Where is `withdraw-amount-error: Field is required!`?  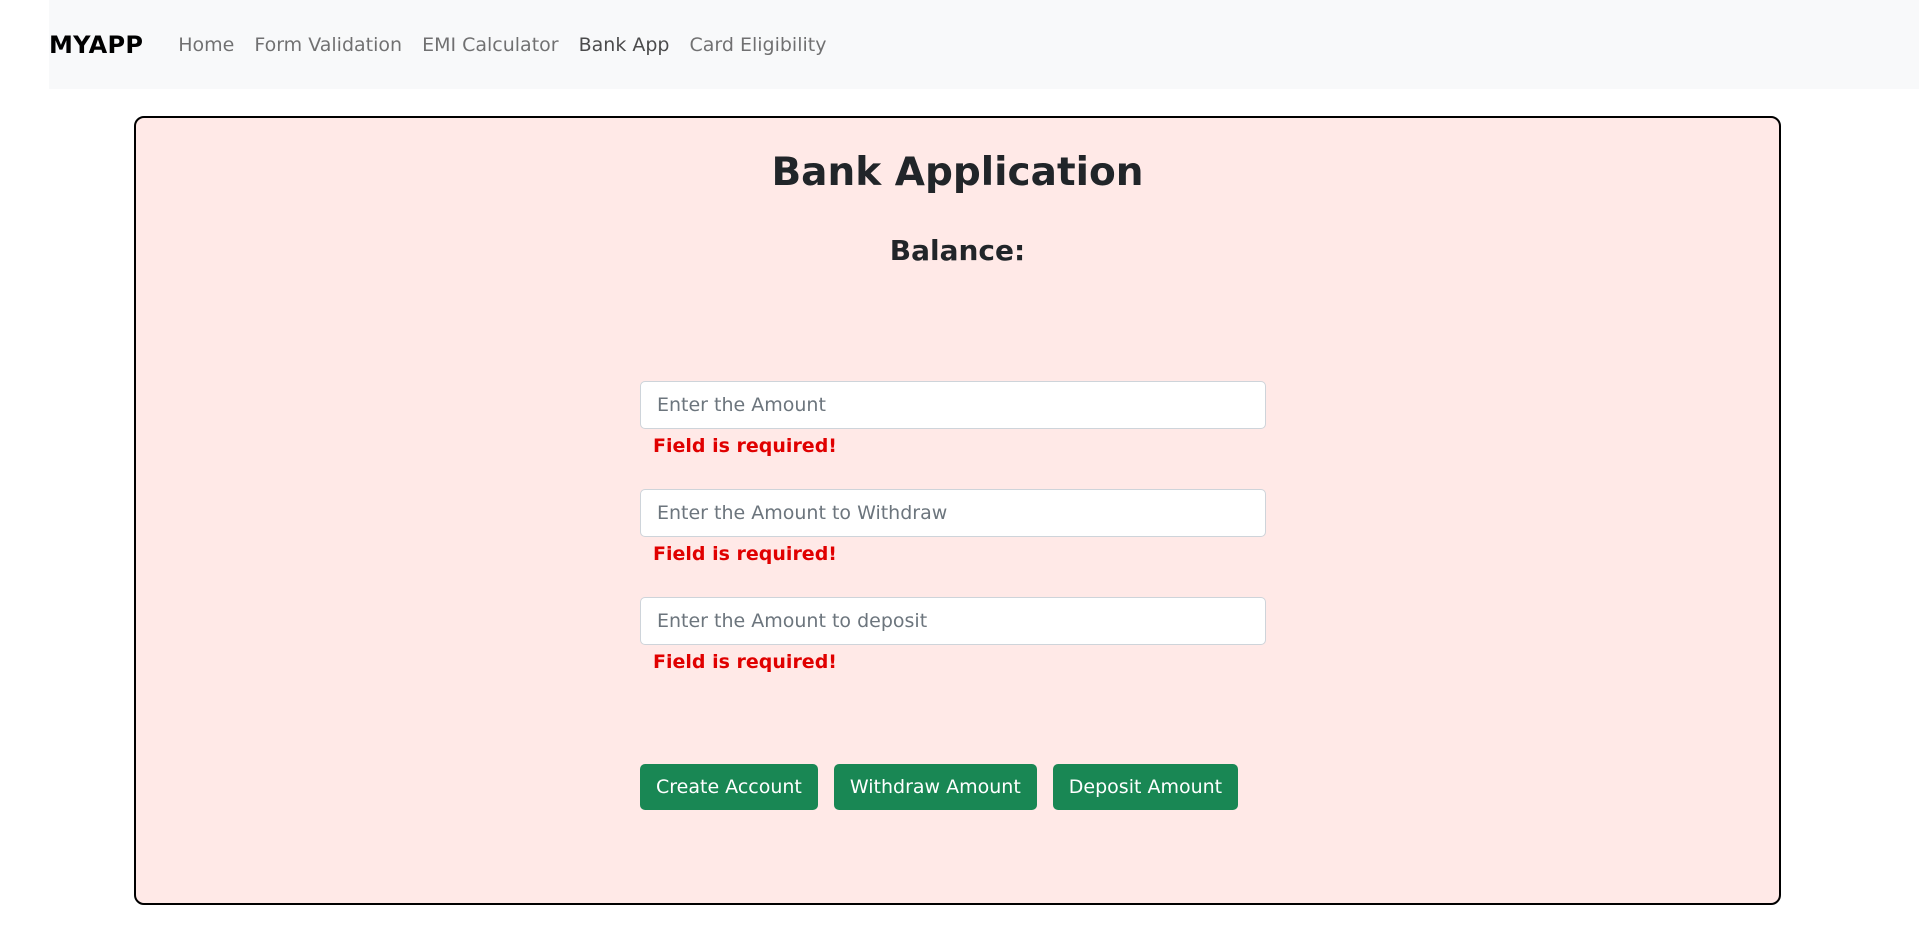 withdraw-amount-error: Field is required! is located at coordinates (745, 554).